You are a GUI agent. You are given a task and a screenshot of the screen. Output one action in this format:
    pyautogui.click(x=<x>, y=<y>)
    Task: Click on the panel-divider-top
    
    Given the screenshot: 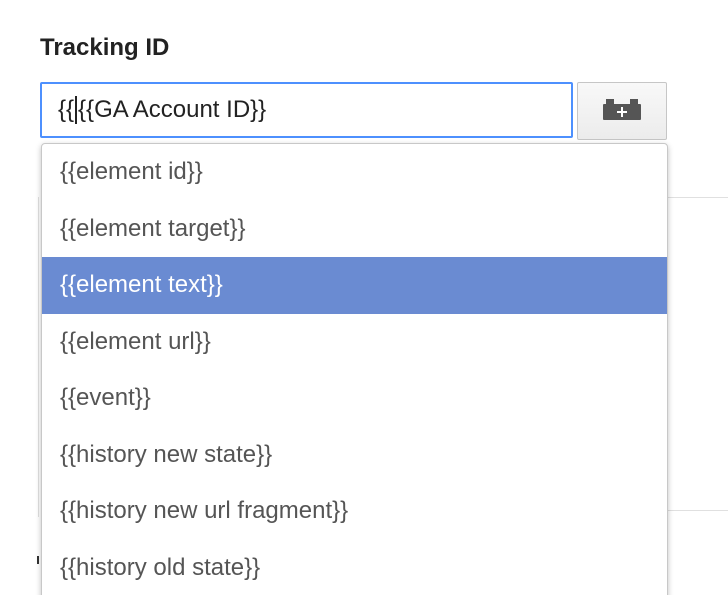 What is the action you would take?
    pyautogui.click(x=698, y=197)
    